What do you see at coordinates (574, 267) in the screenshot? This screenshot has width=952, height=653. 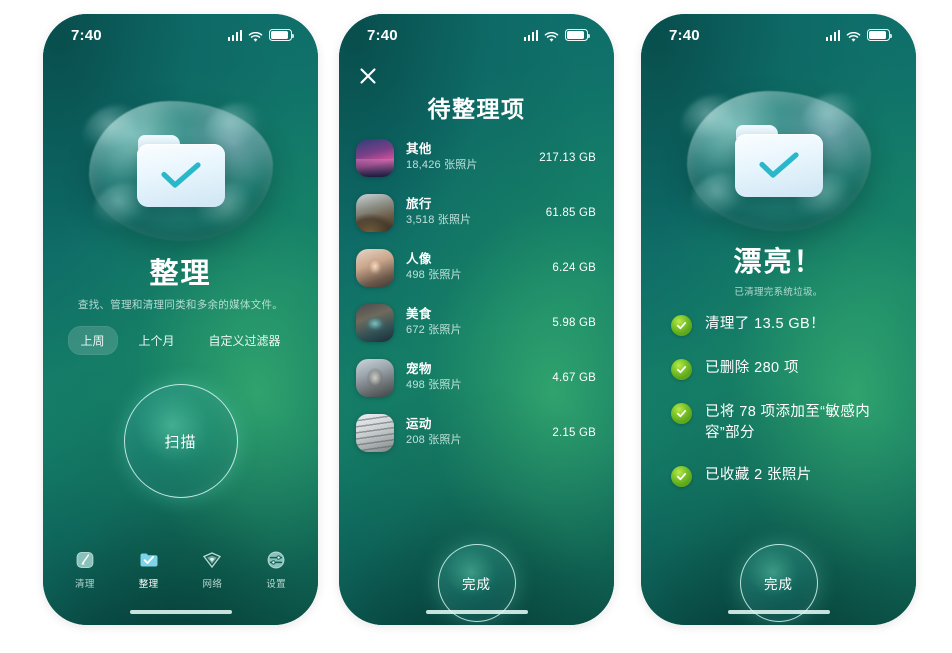 I see `category-size: 6.24 GB` at bounding box center [574, 267].